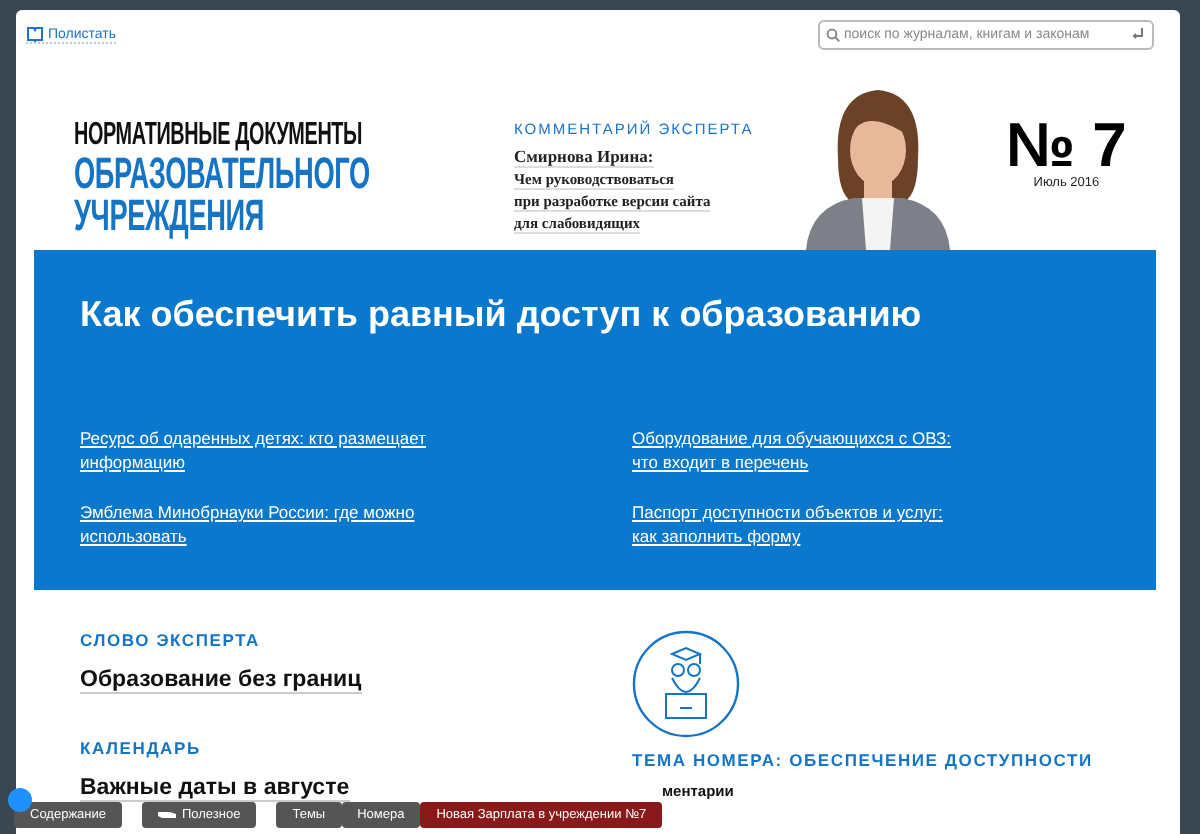 The width and height of the screenshot is (1200, 834). What do you see at coordinates (35, 34) in the screenshot?
I see `book-icon` at bounding box center [35, 34].